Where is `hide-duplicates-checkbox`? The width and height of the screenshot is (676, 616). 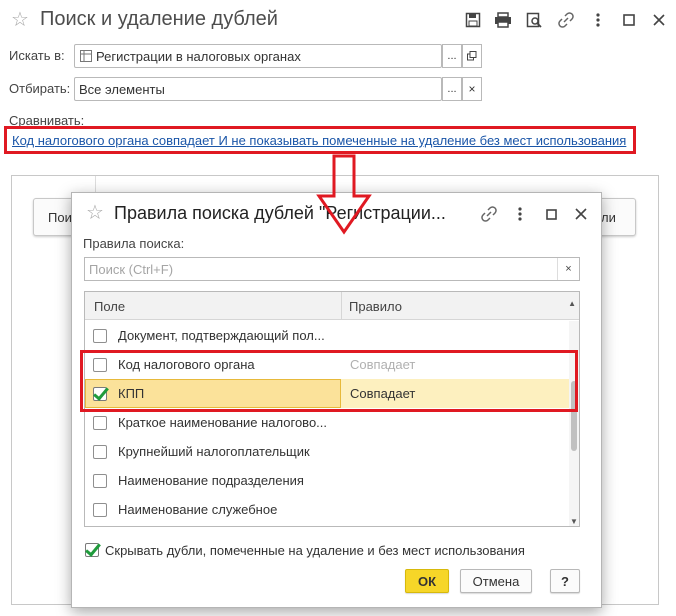 hide-duplicates-checkbox is located at coordinates (92, 550).